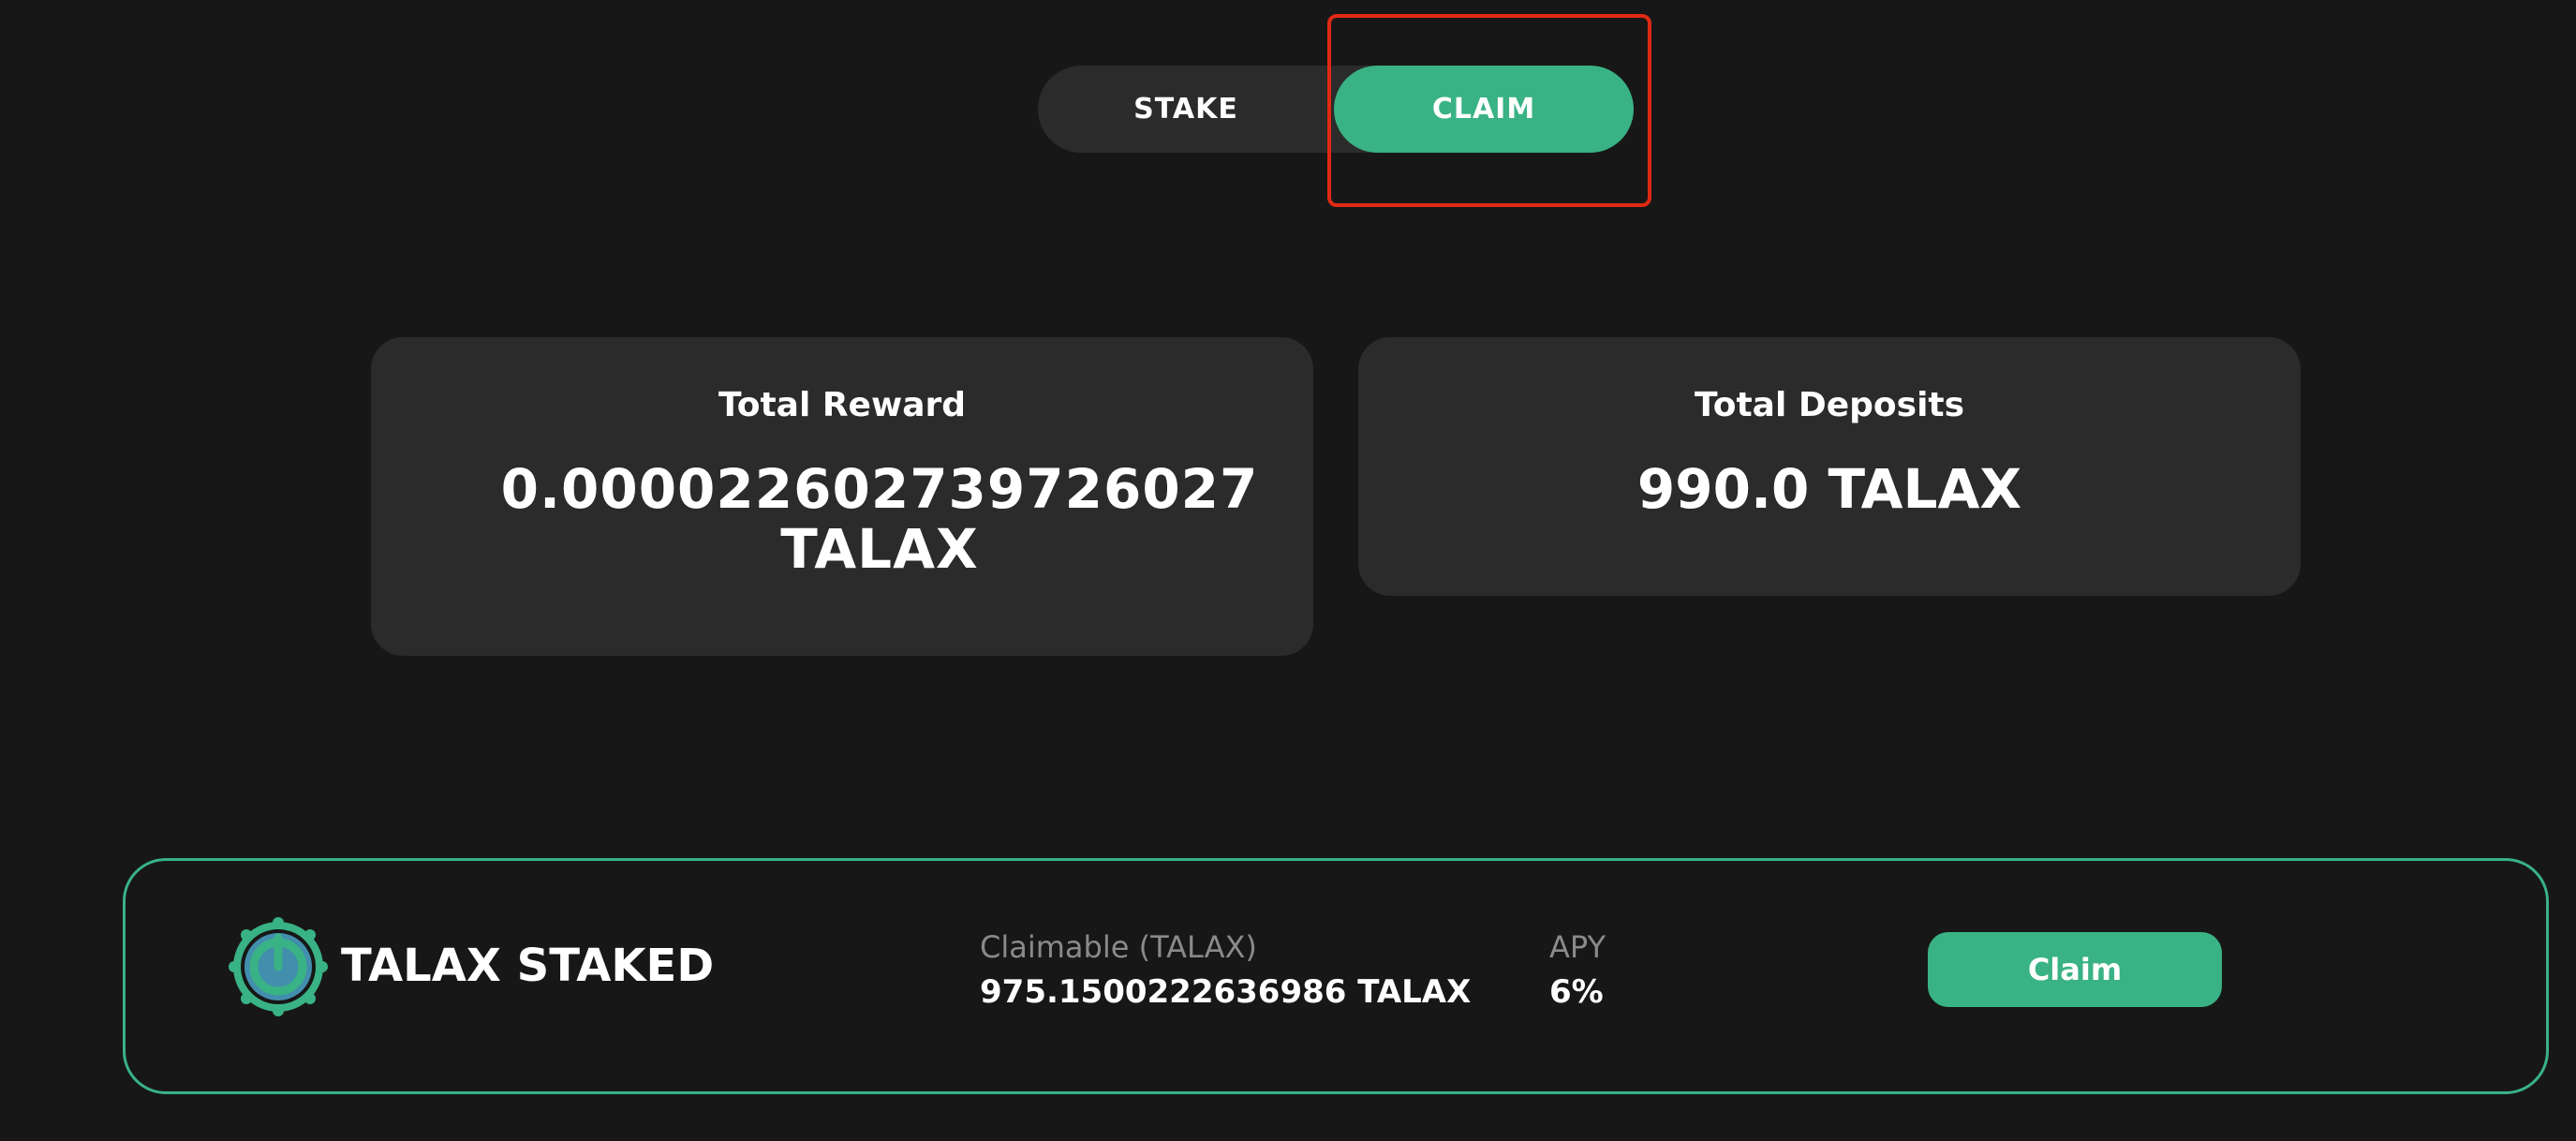  Describe the element at coordinates (1577, 947) in the screenshot. I see `apy-label: APY` at that location.